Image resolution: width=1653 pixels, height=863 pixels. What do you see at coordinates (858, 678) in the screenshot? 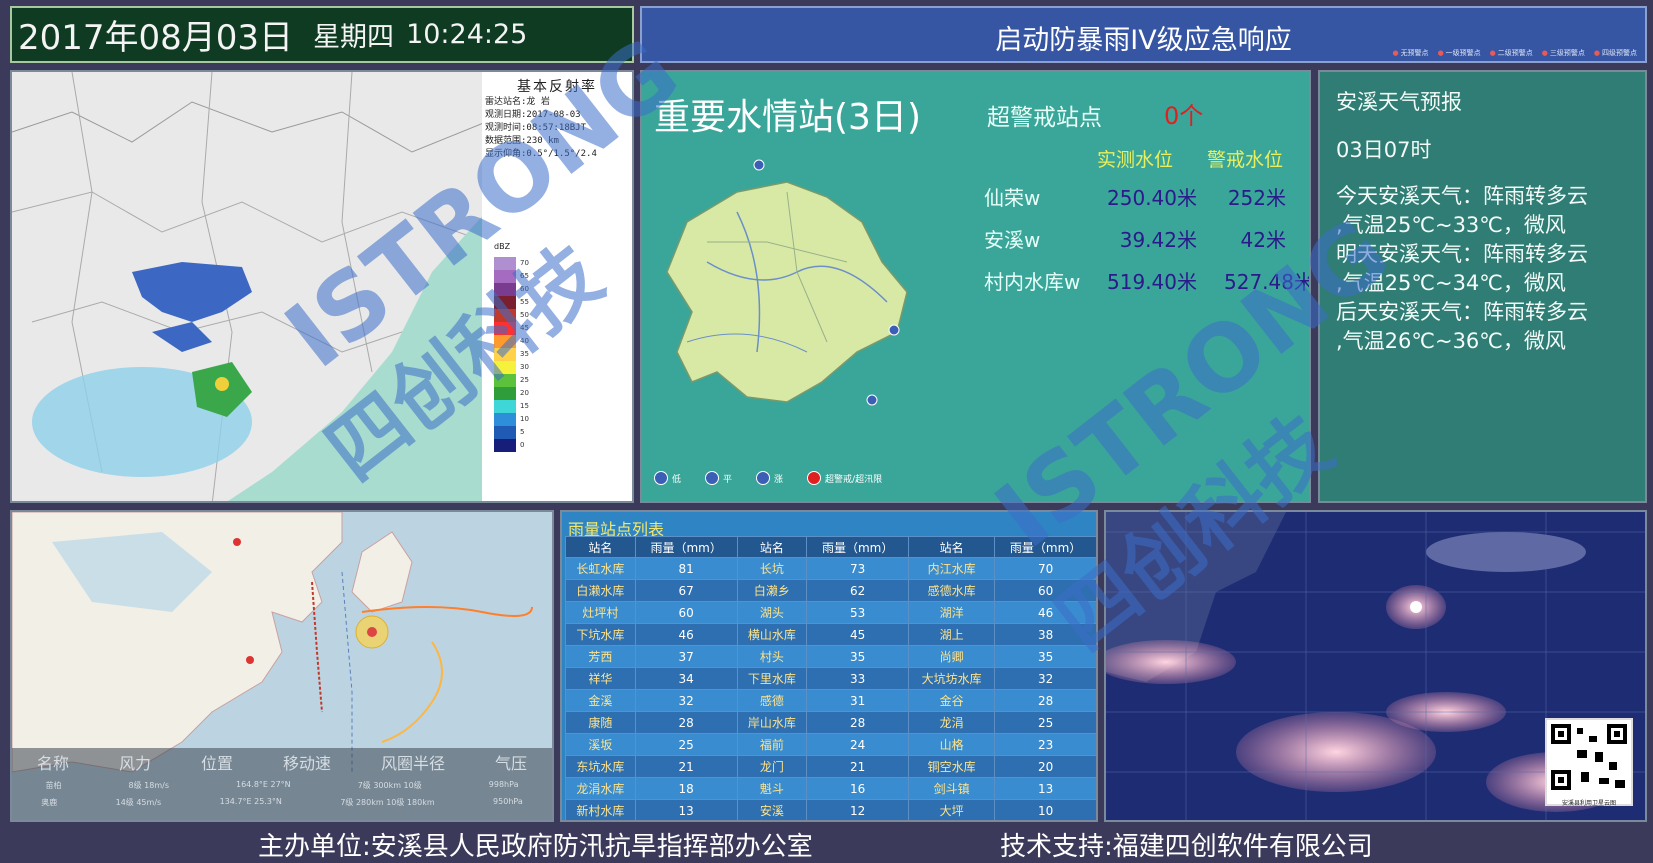
I see `rain-value-cell: 33` at bounding box center [858, 678].